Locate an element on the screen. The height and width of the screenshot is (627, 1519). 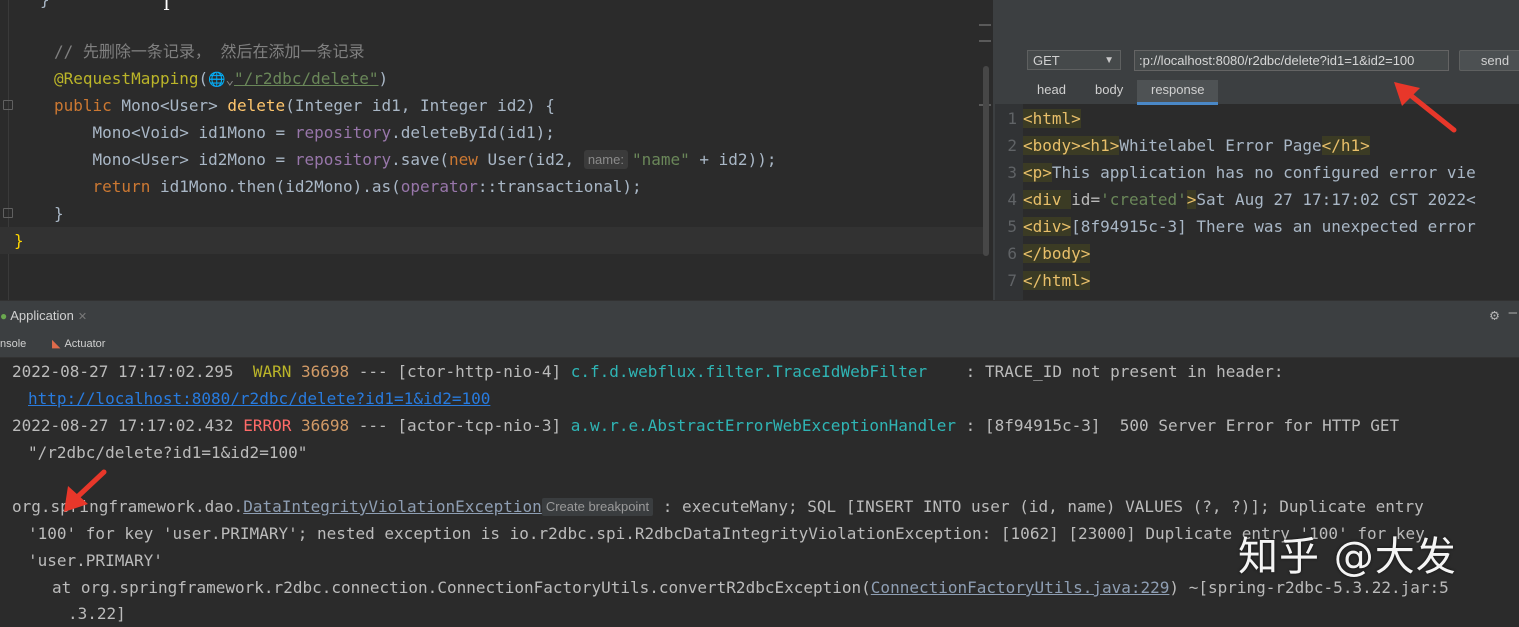
code-line-close-method: } is located at coordinates (59, 213).